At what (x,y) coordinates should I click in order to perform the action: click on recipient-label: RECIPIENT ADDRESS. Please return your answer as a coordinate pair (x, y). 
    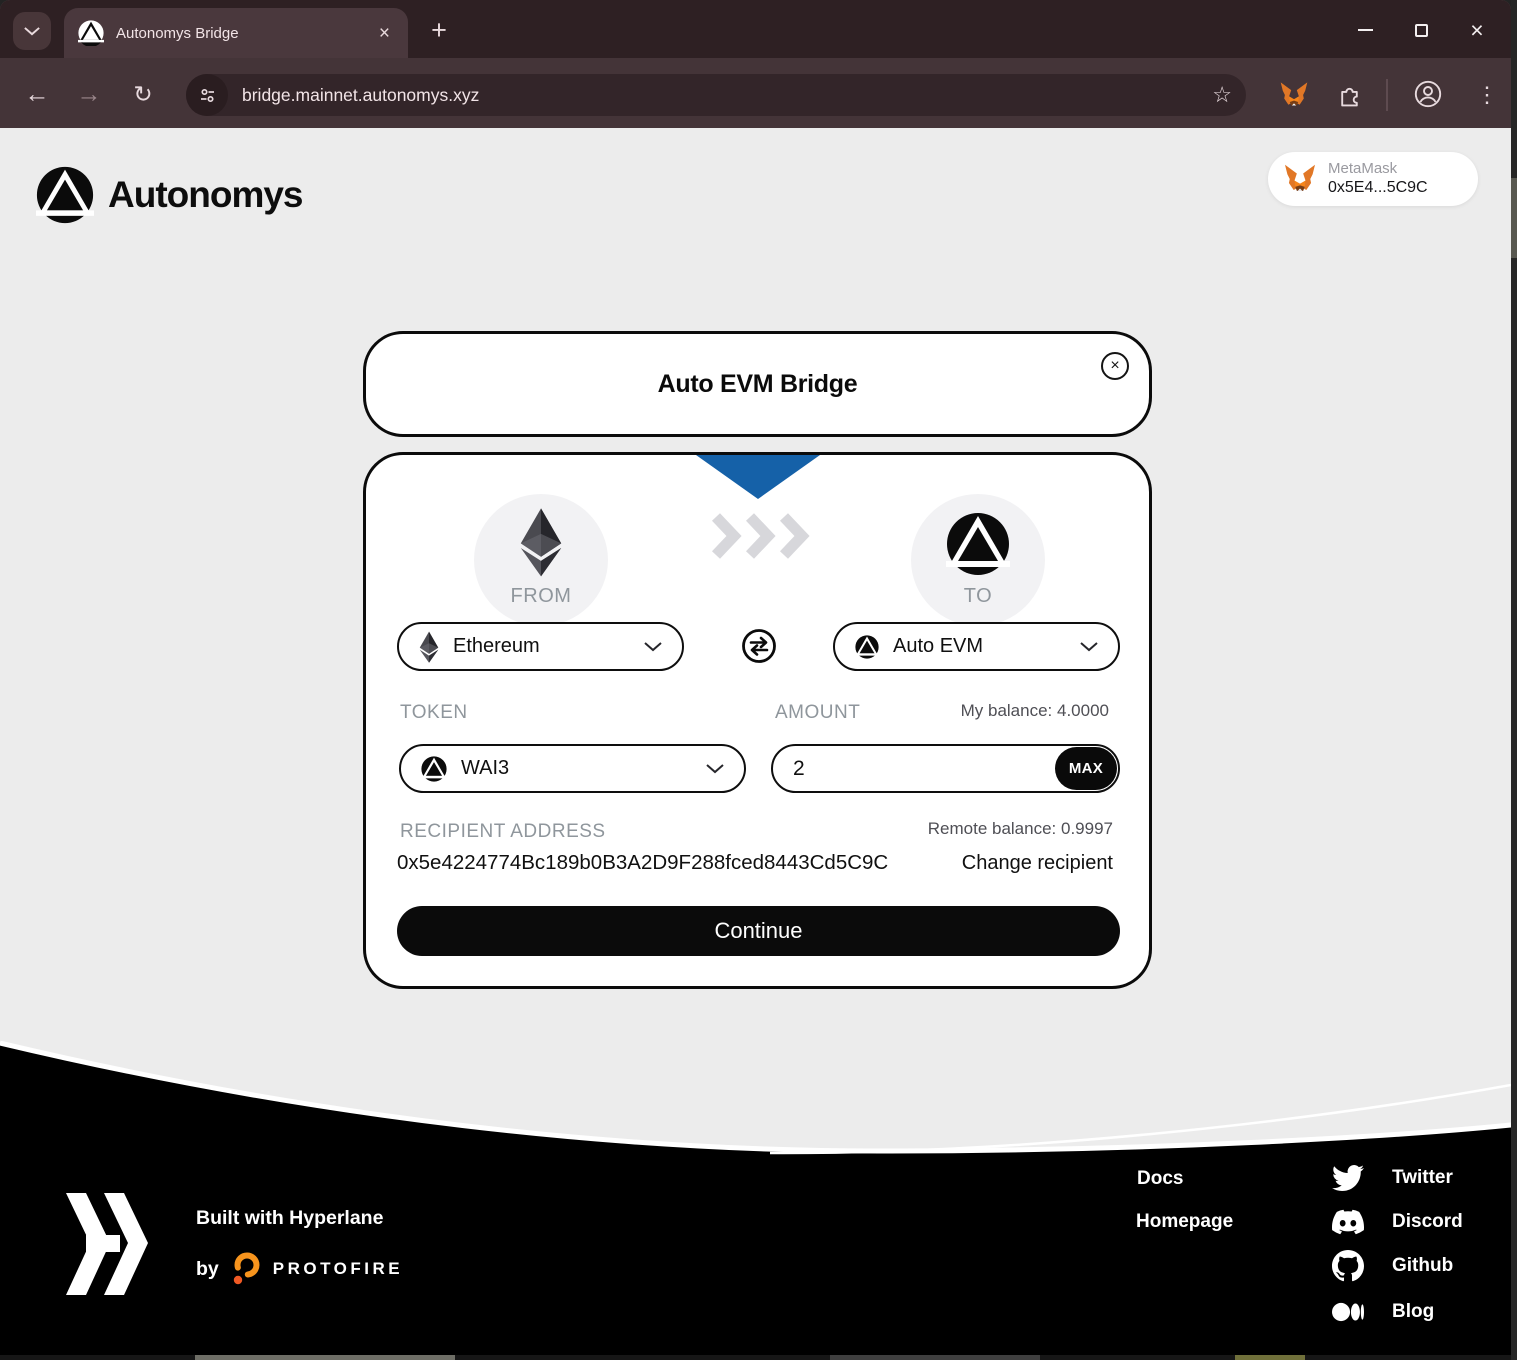
    Looking at the image, I should click on (503, 831).